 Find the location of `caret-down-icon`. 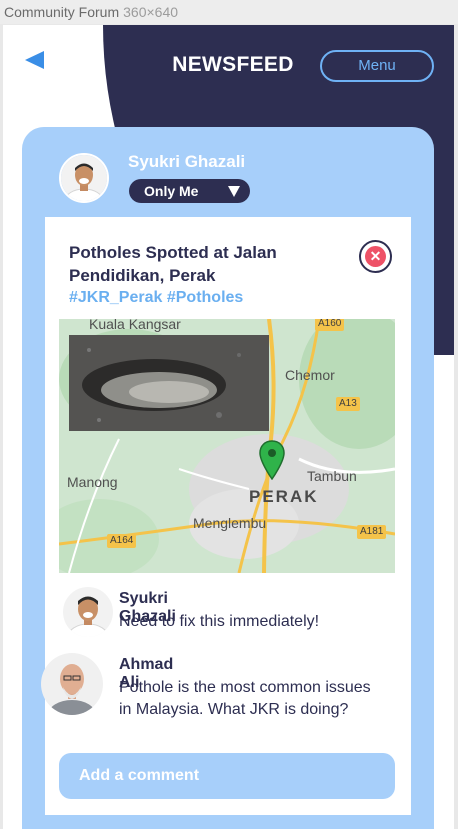

caret-down-icon is located at coordinates (234, 191).